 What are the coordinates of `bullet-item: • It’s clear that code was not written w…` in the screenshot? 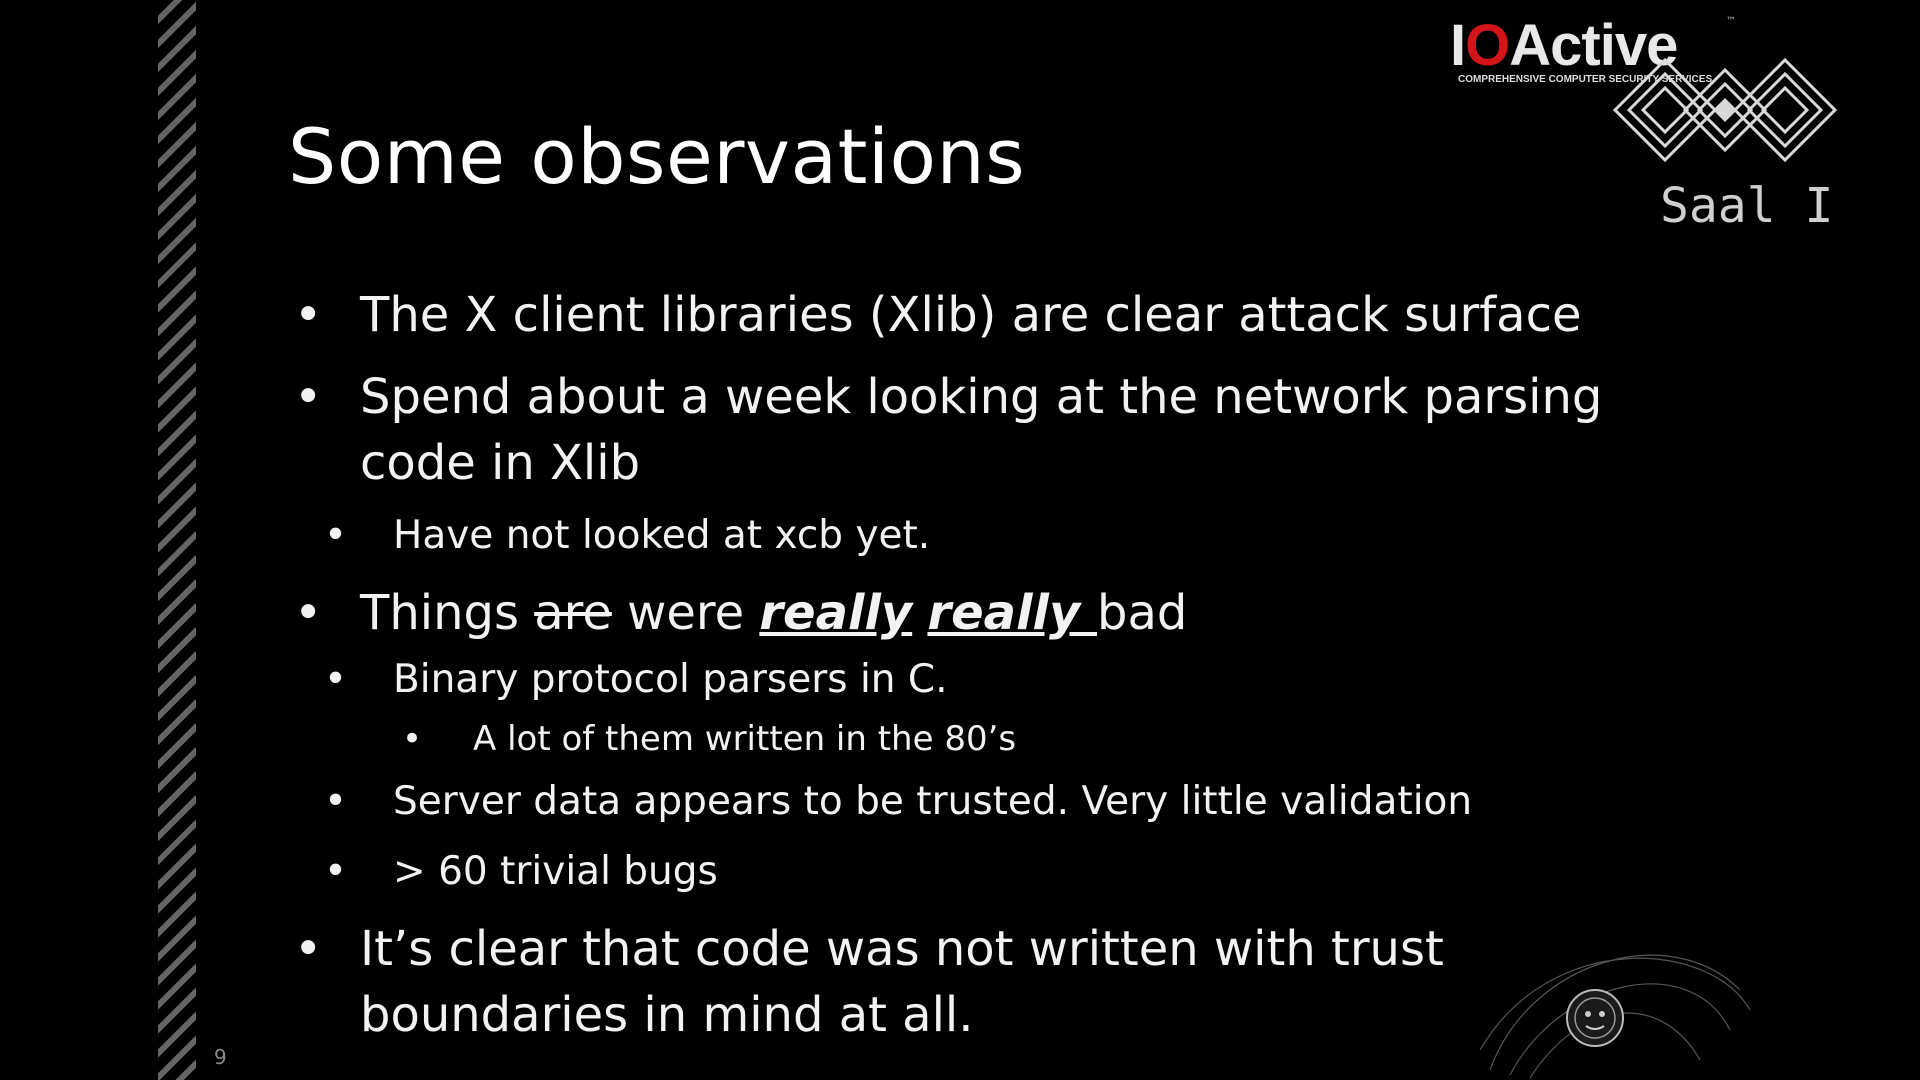 It's located at (1010, 982).